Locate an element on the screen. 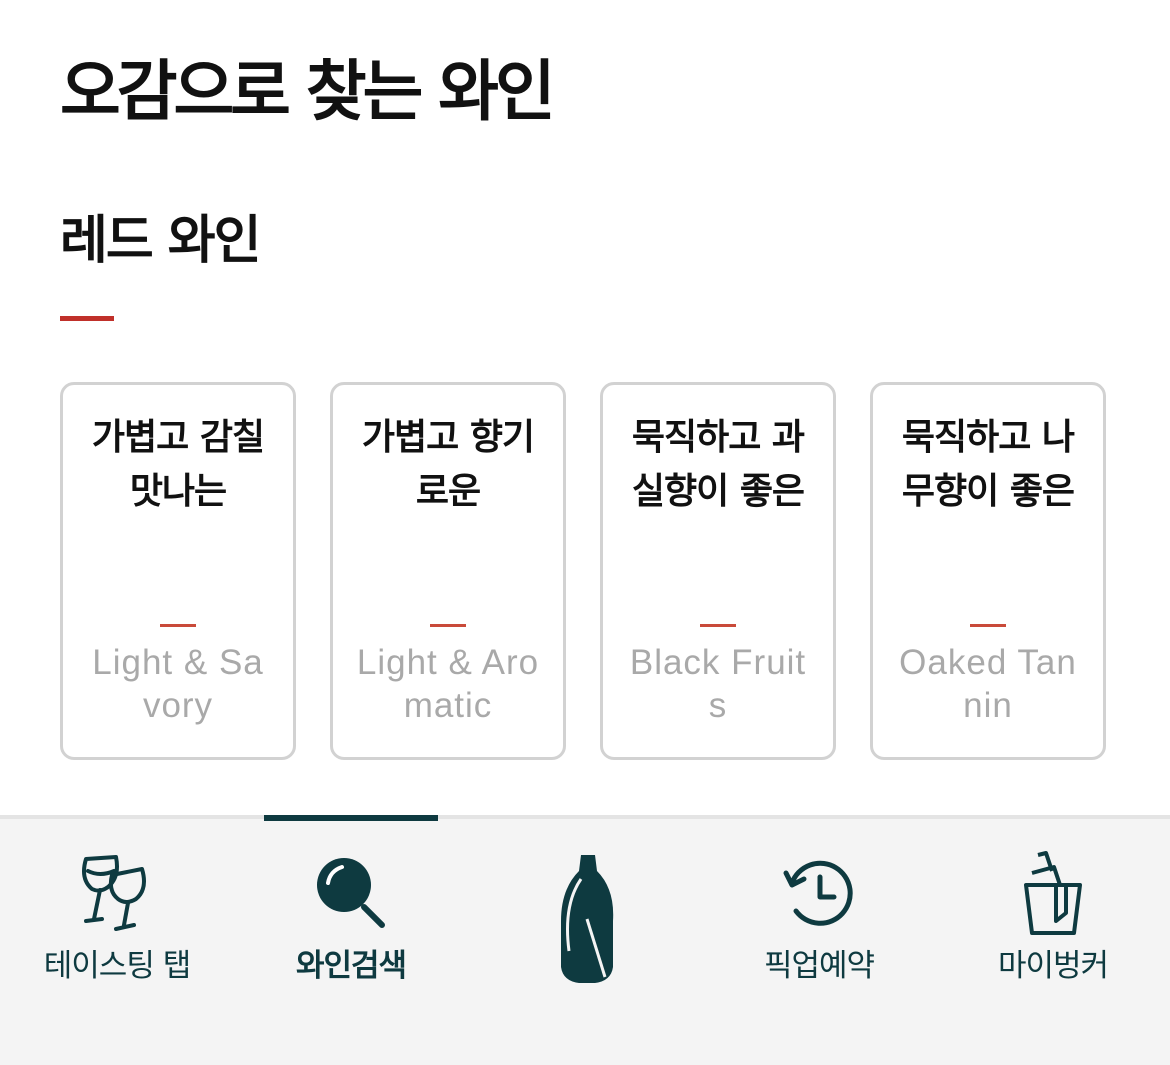 The height and width of the screenshot is (1065, 1170). nav-my-bunker: 마이벙커 is located at coordinates (1053, 919).